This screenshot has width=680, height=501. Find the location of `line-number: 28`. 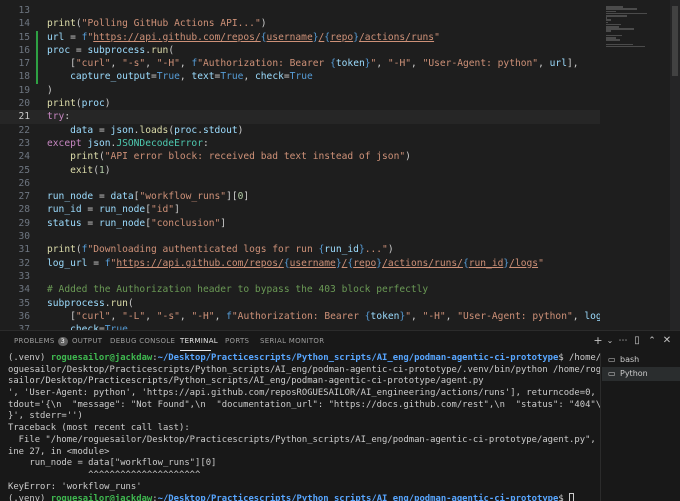

line-number: 28 is located at coordinates (24, 210).